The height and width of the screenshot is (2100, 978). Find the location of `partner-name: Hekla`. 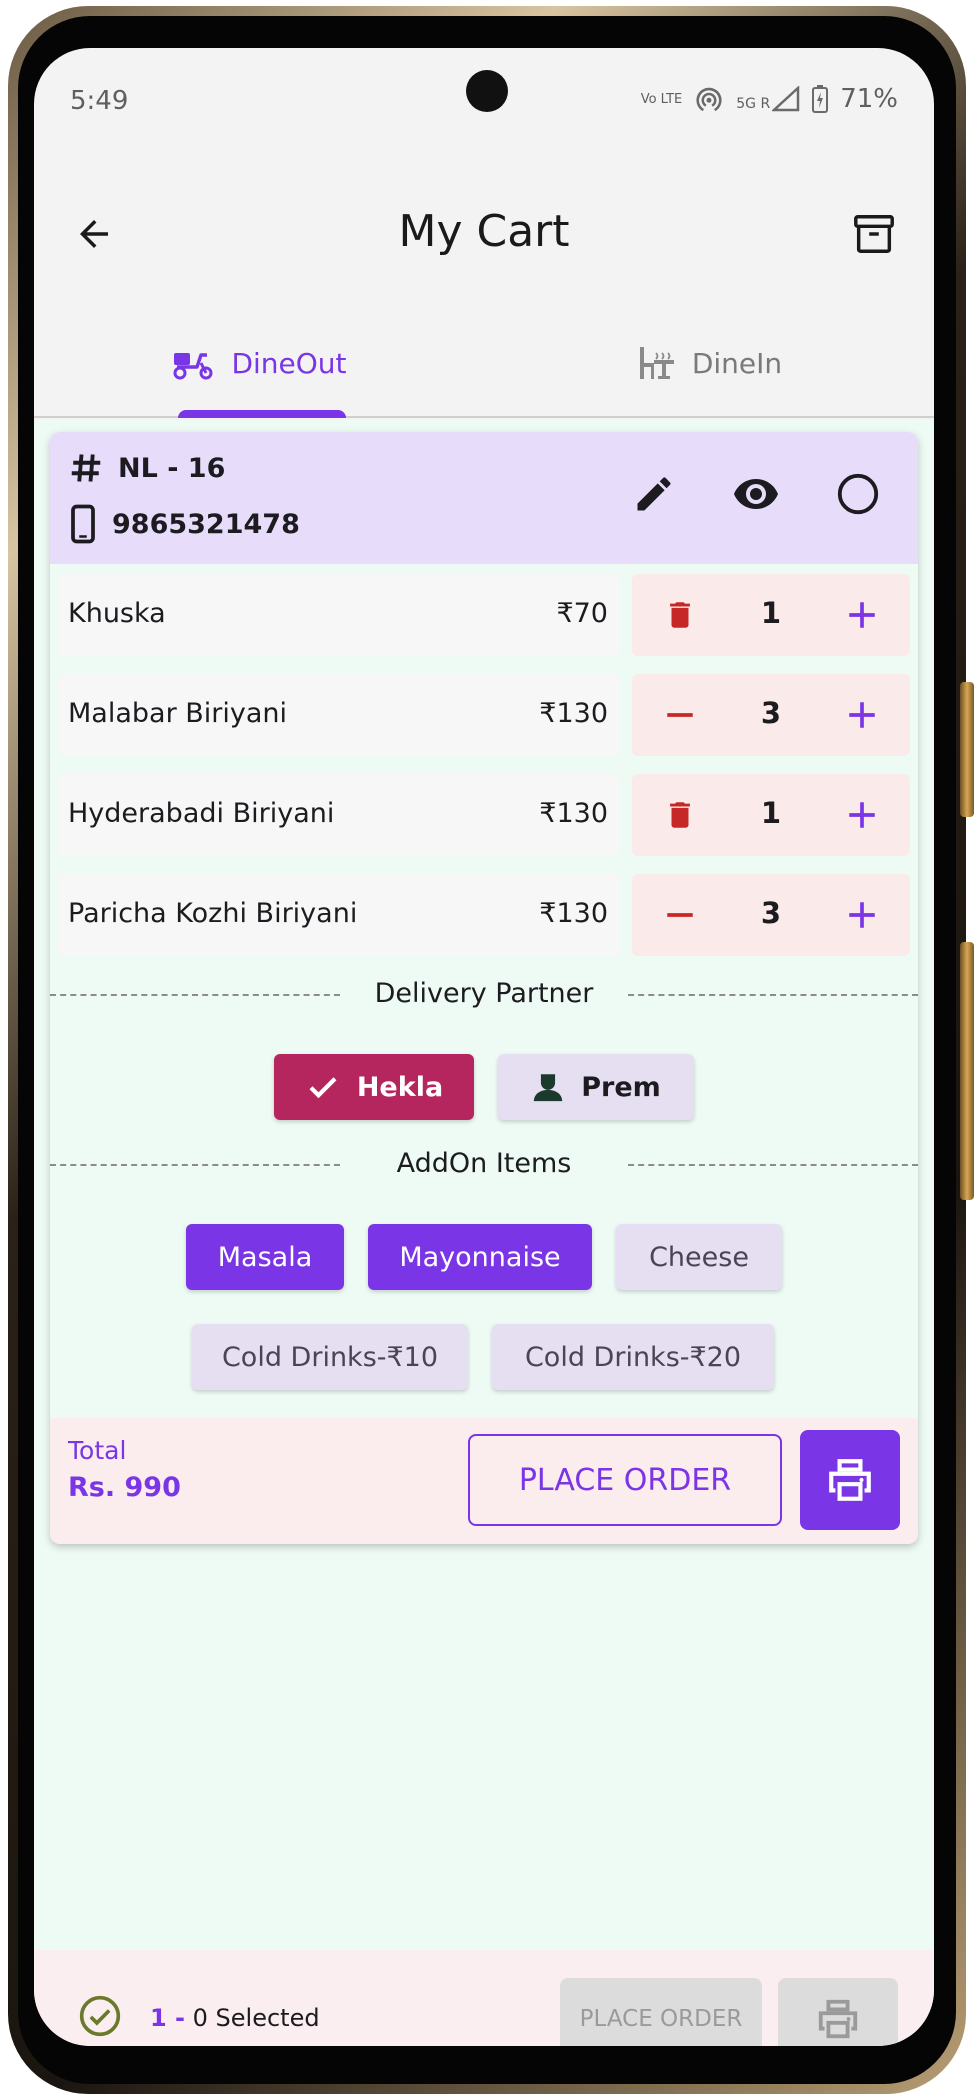

partner-name: Hekla is located at coordinates (400, 1087).